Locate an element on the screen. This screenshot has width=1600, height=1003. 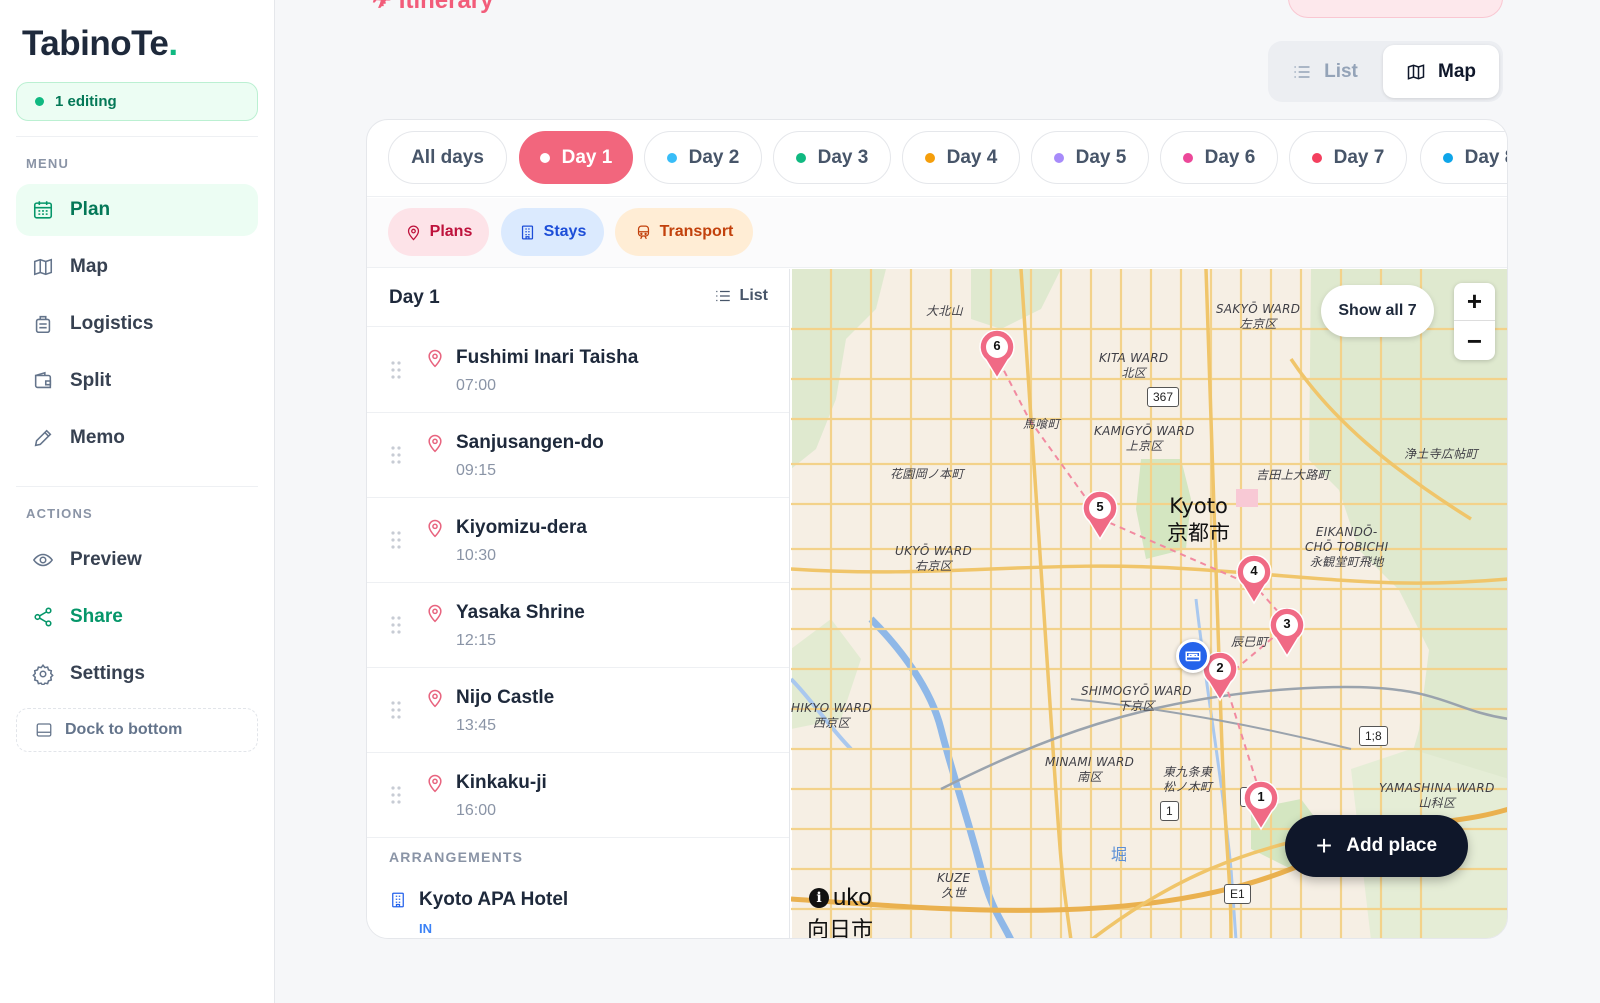
map-label: 東九条東 松ノ木町 is located at coordinates (1188, 779).